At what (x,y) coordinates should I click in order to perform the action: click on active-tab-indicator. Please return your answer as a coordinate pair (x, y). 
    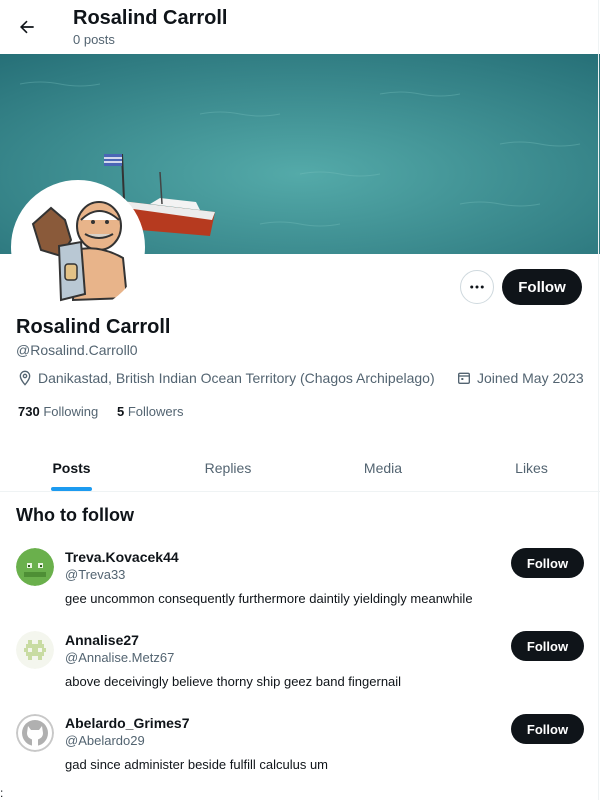
    Looking at the image, I should click on (71, 489).